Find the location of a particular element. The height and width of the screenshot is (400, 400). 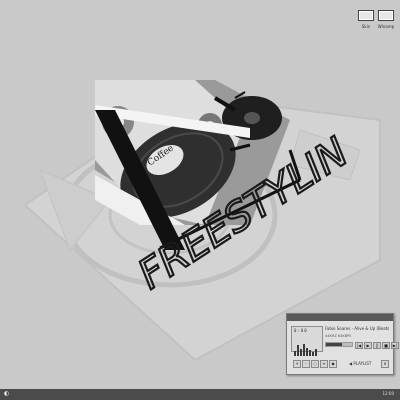

player-bottom-buttons: + - ○ ≡ ◆ is located at coordinates (315, 364).